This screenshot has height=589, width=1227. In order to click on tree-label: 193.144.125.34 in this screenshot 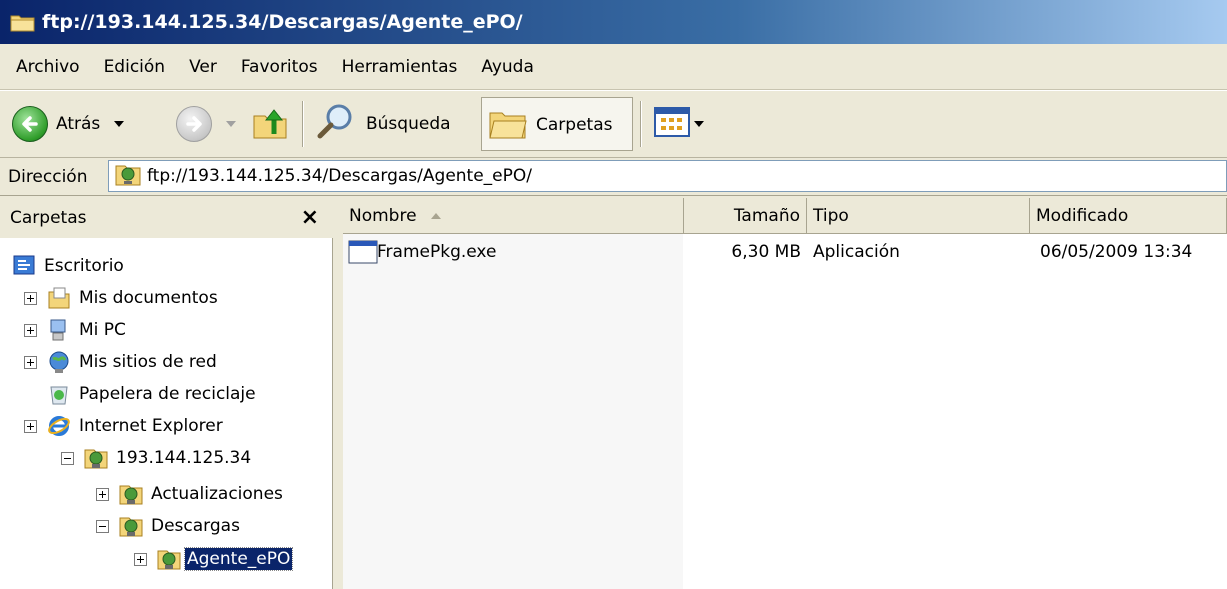, I will do `click(184, 458)`.